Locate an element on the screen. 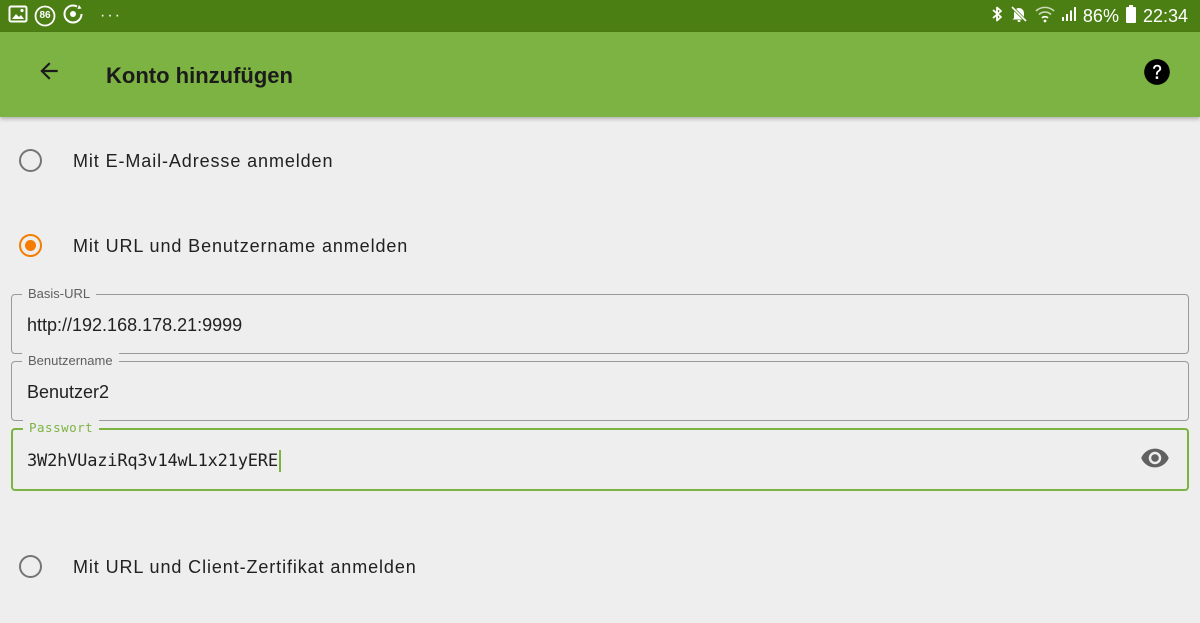 Image resolution: width=1200 pixels, height=623 pixels. battery-icon is located at coordinates (1130, 16).